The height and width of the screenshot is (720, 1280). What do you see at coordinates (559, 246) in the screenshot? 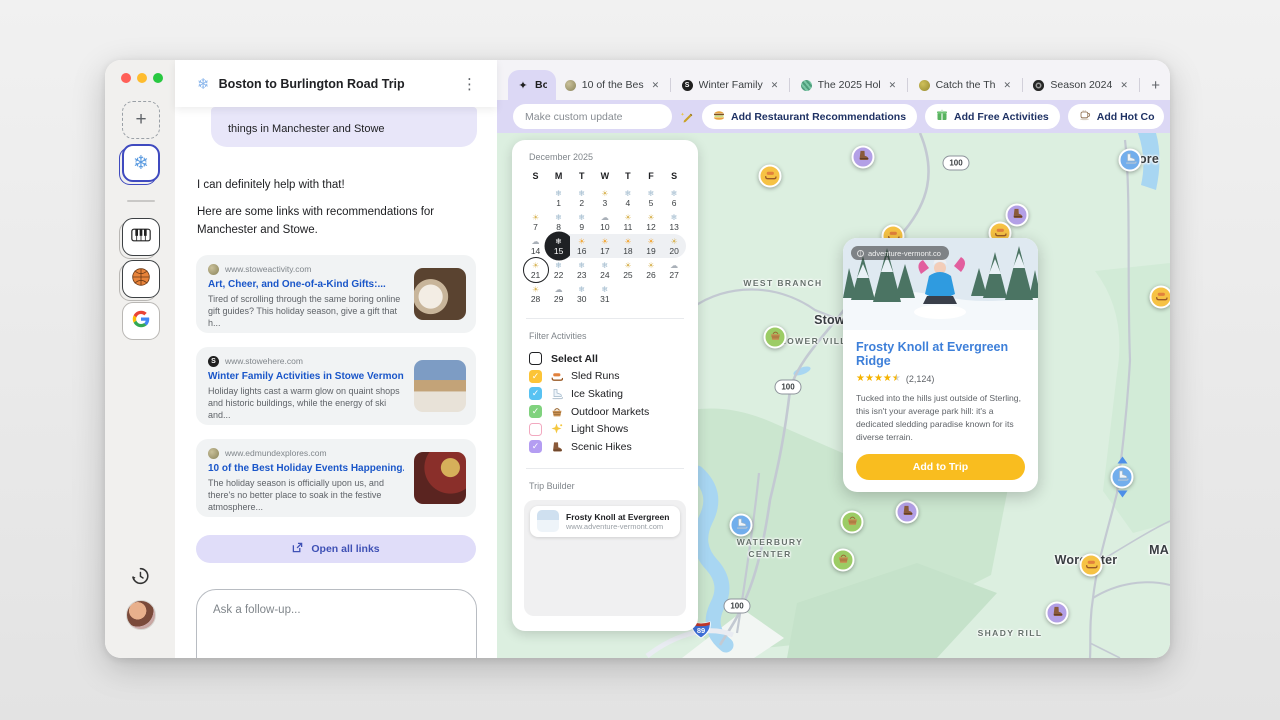
I see `calendar-day-15: ❄ 15` at bounding box center [559, 246].